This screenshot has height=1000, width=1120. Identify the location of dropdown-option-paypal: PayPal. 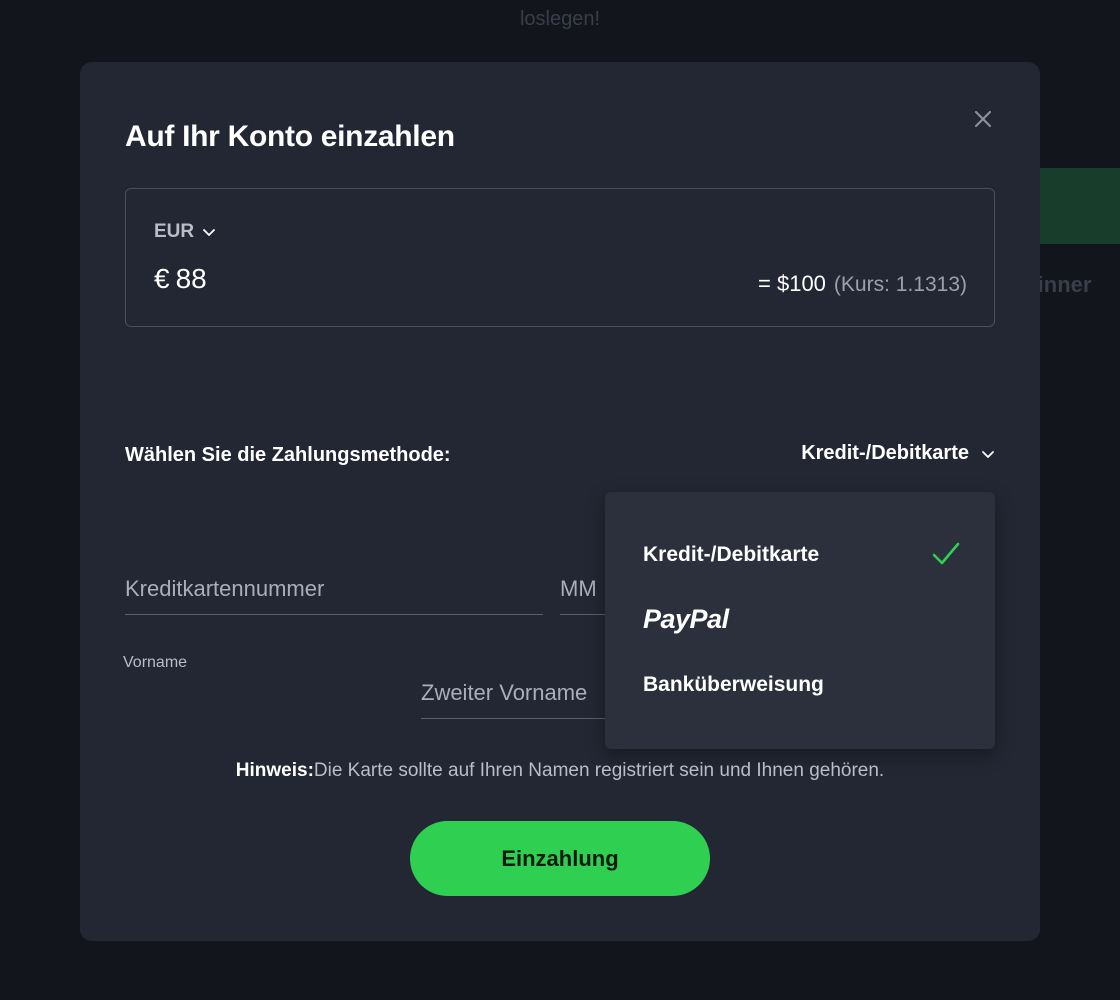
(686, 619).